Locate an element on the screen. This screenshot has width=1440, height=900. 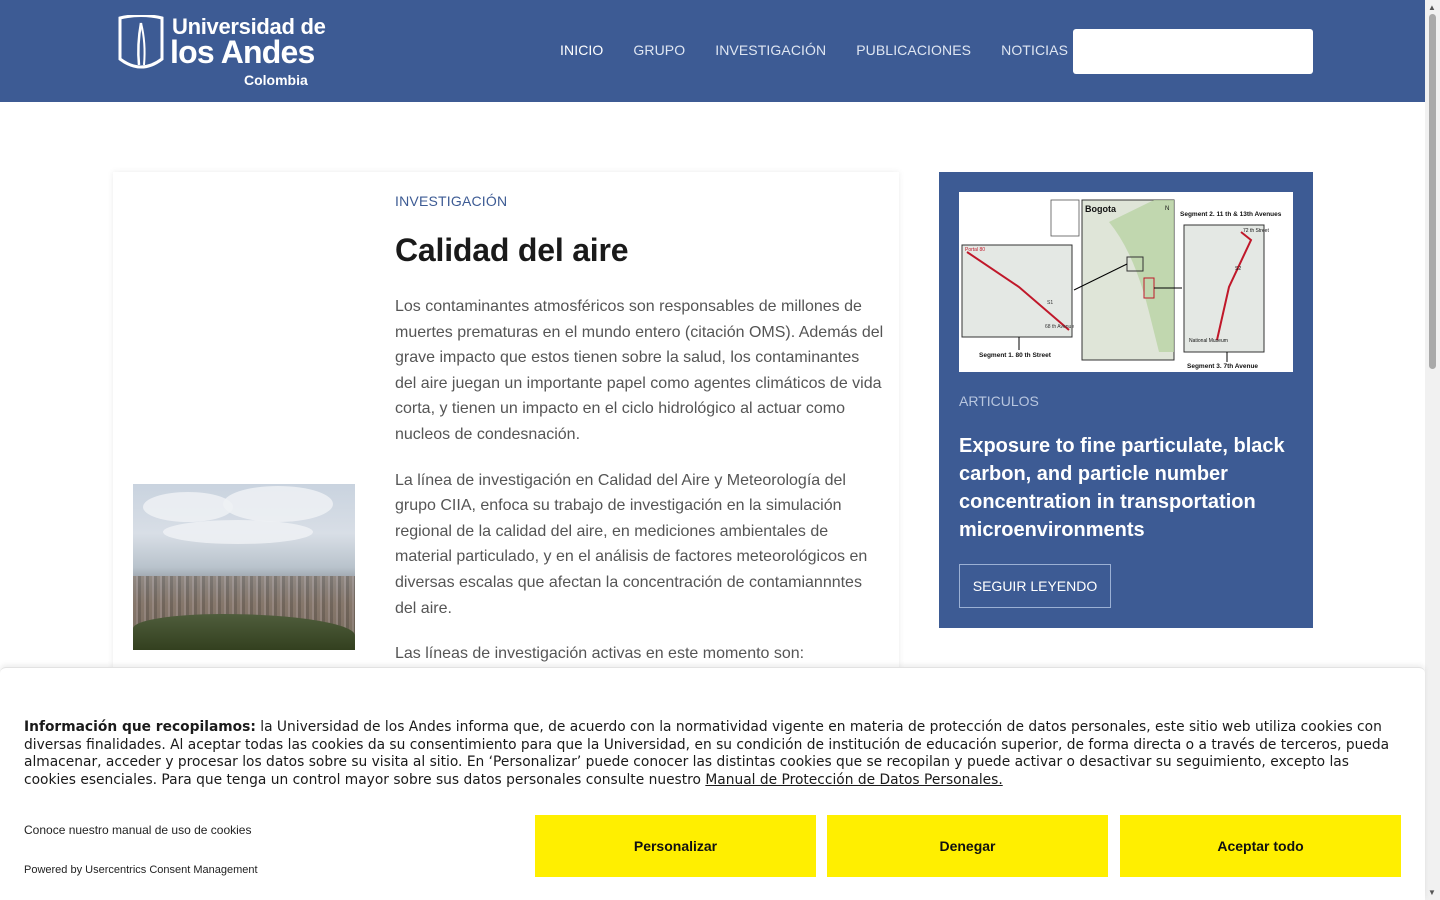
cookie-manual-link: Conoce nuestro manual de uso de cookies is located at coordinates (137, 830).